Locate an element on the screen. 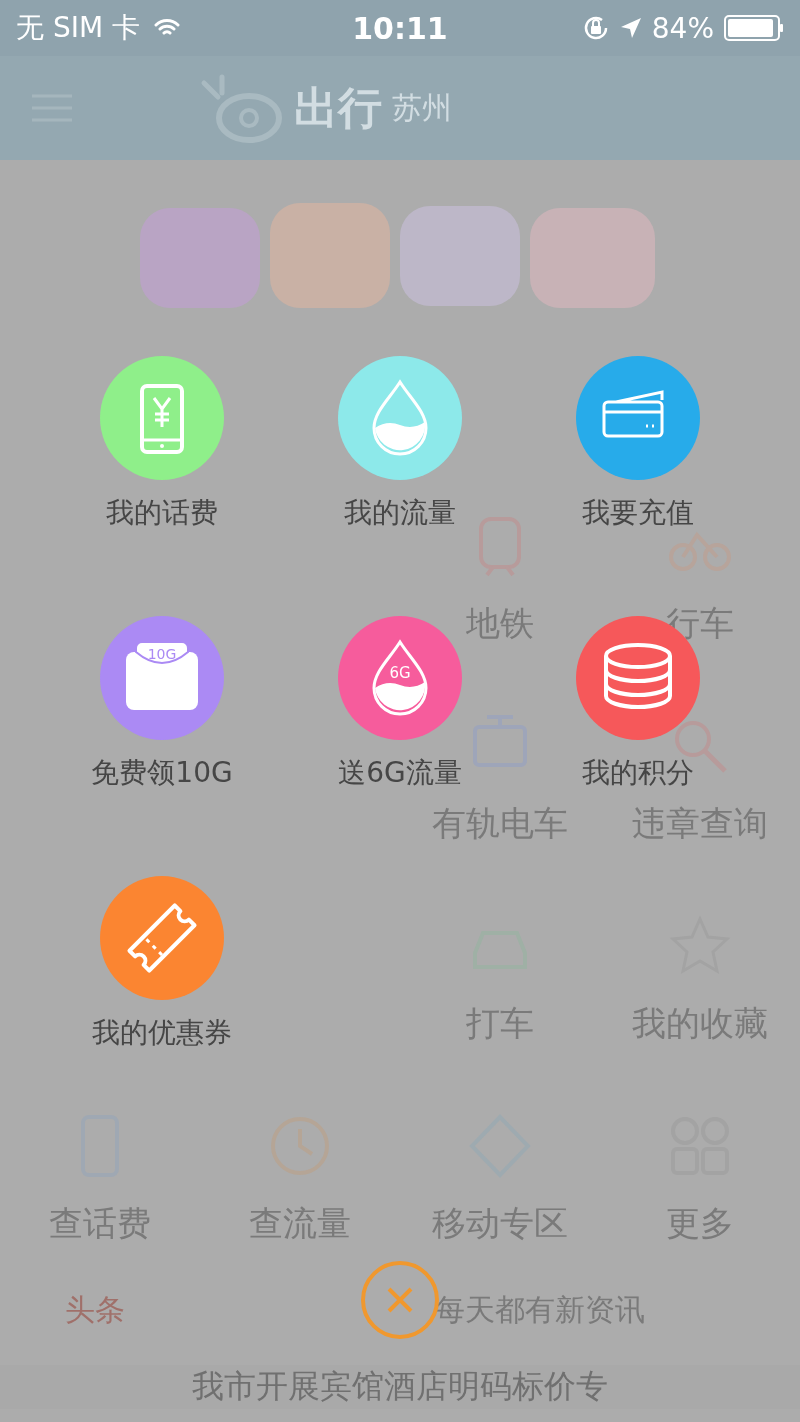 This screenshot has height=1422, width=800. menu-item-label: 我要充值 is located at coordinates (638, 513).